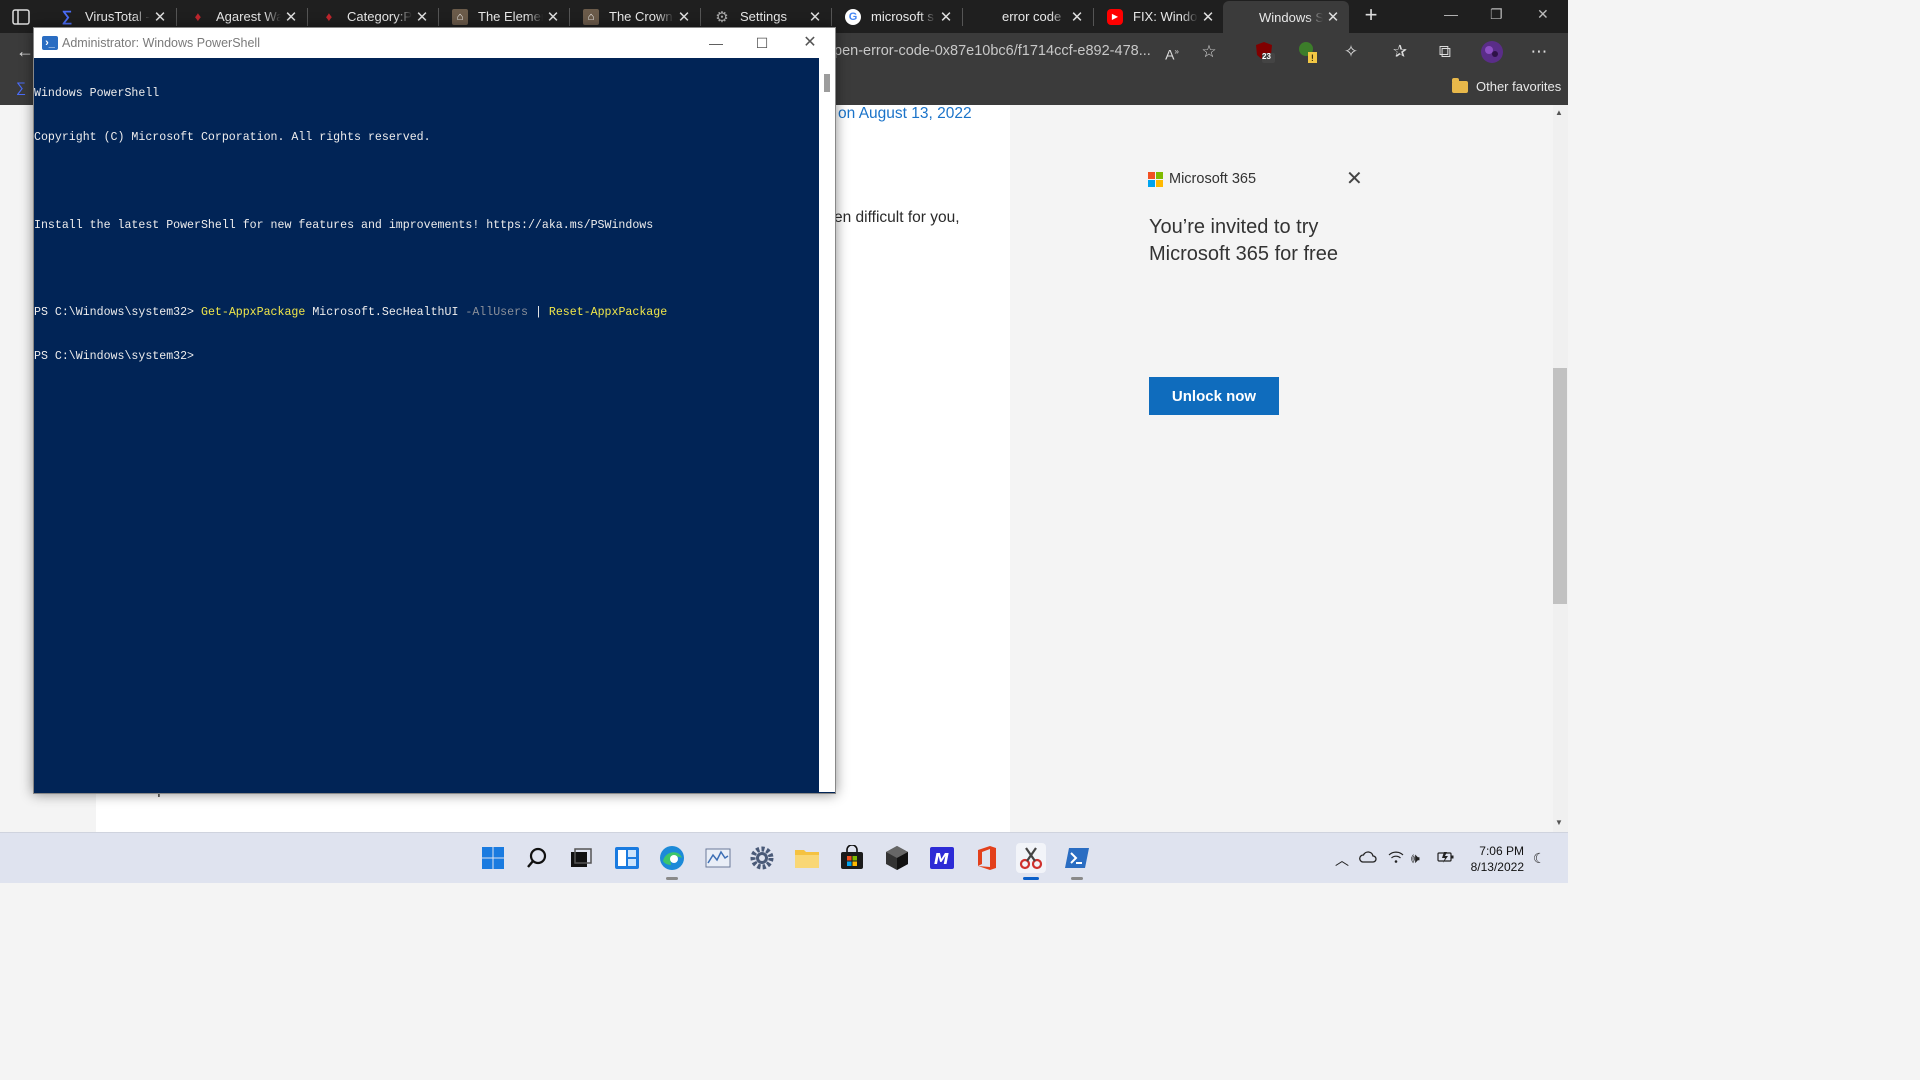  Describe the element at coordinates (1209, 52) in the screenshot. I see `add-favorite-icon: ☆` at that location.